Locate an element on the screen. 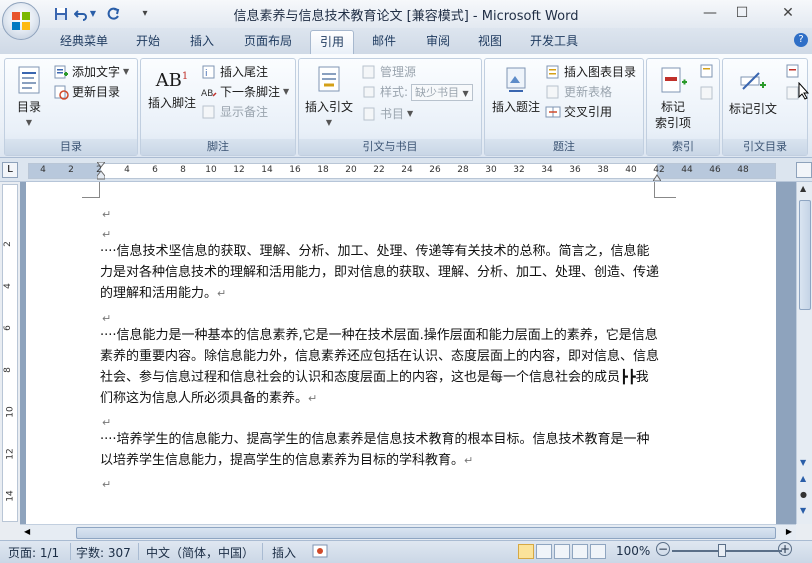 The image size is (812, 563). outline-view-icon is located at coordinates (580, 551).